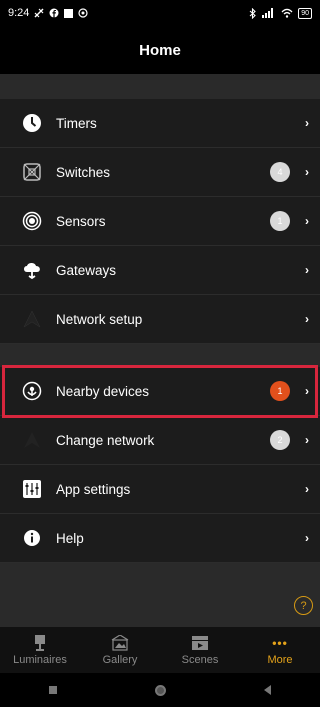 The image size is (320, 707). Describe the element at coordinates (160, 355) in the screenshot. I see `section-spacer-middle` at that location.